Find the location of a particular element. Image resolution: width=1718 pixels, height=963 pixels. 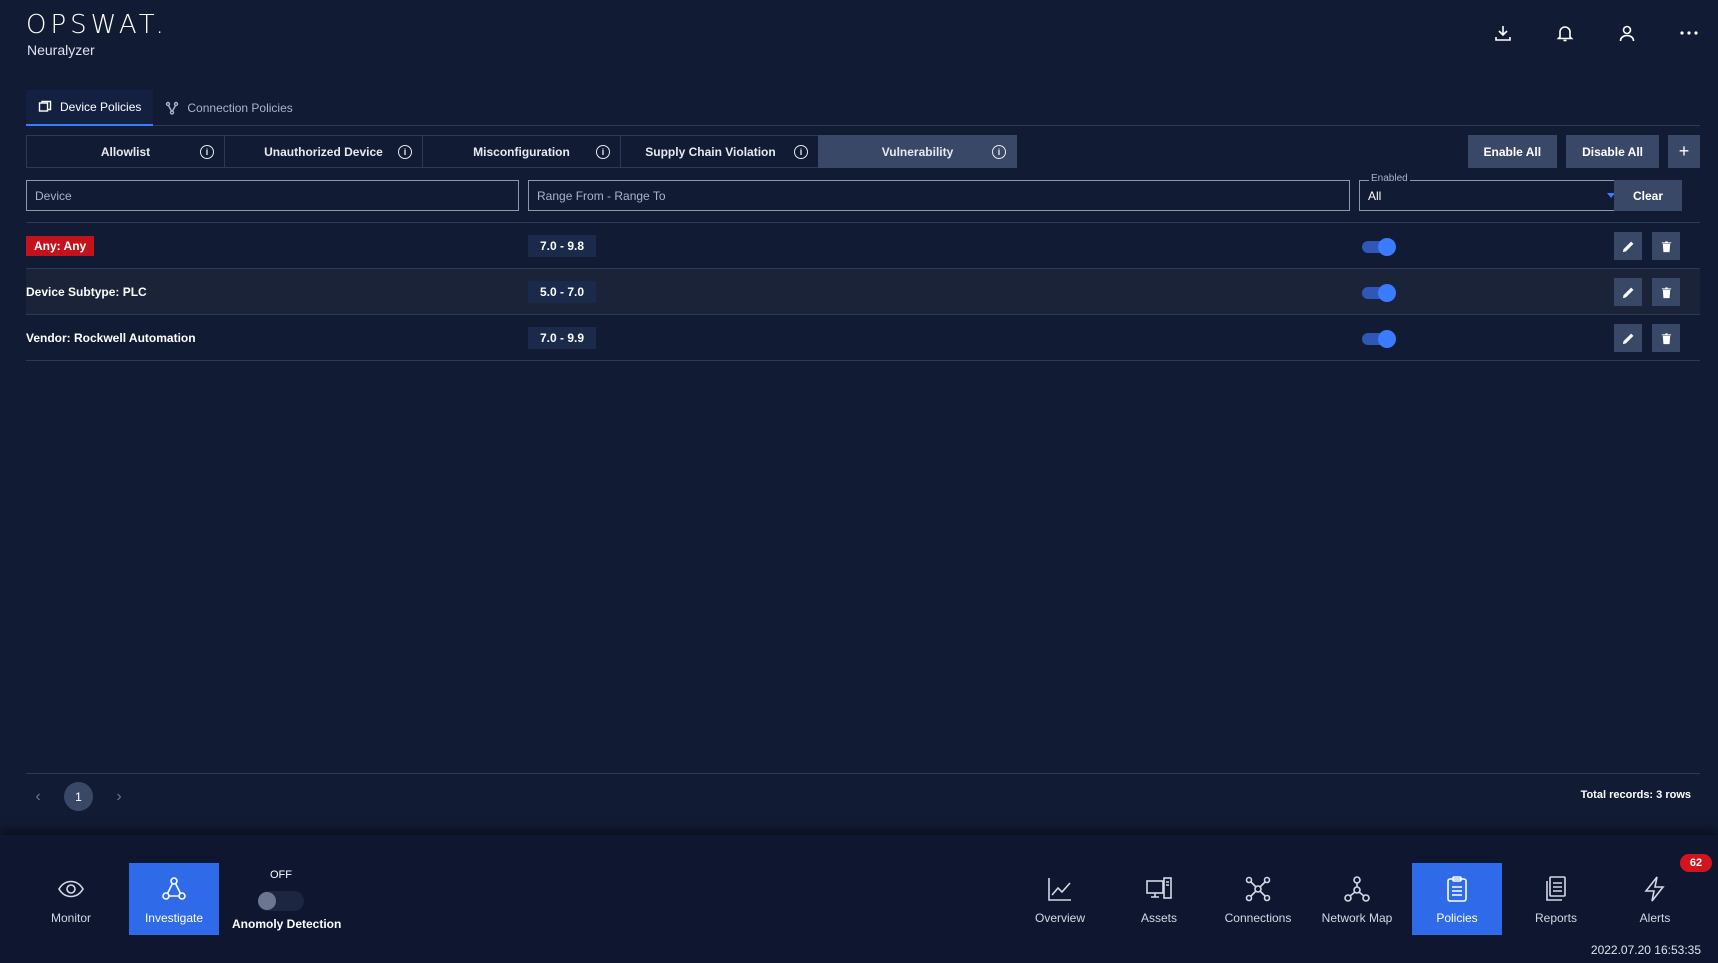

table-row: Vendor: Rockwell Automation 7.0 - 9.9 is located at coordinates (863, 338).